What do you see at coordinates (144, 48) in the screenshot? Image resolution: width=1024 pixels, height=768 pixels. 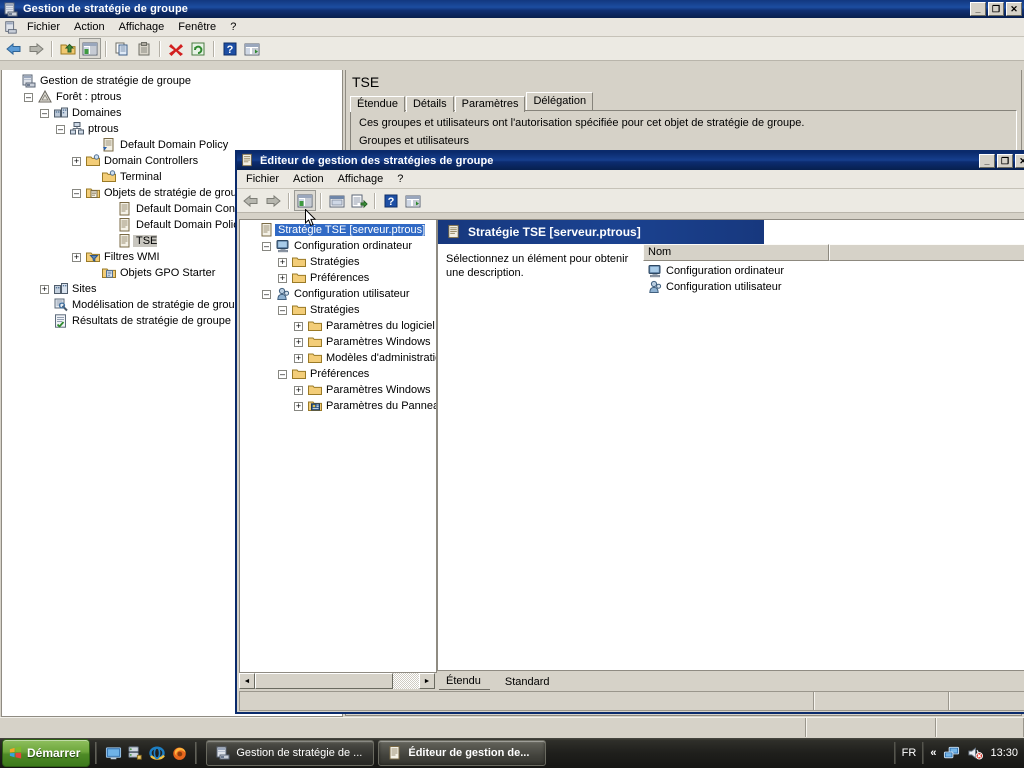 I see `paste-icon` at bounding box center [144, 48].